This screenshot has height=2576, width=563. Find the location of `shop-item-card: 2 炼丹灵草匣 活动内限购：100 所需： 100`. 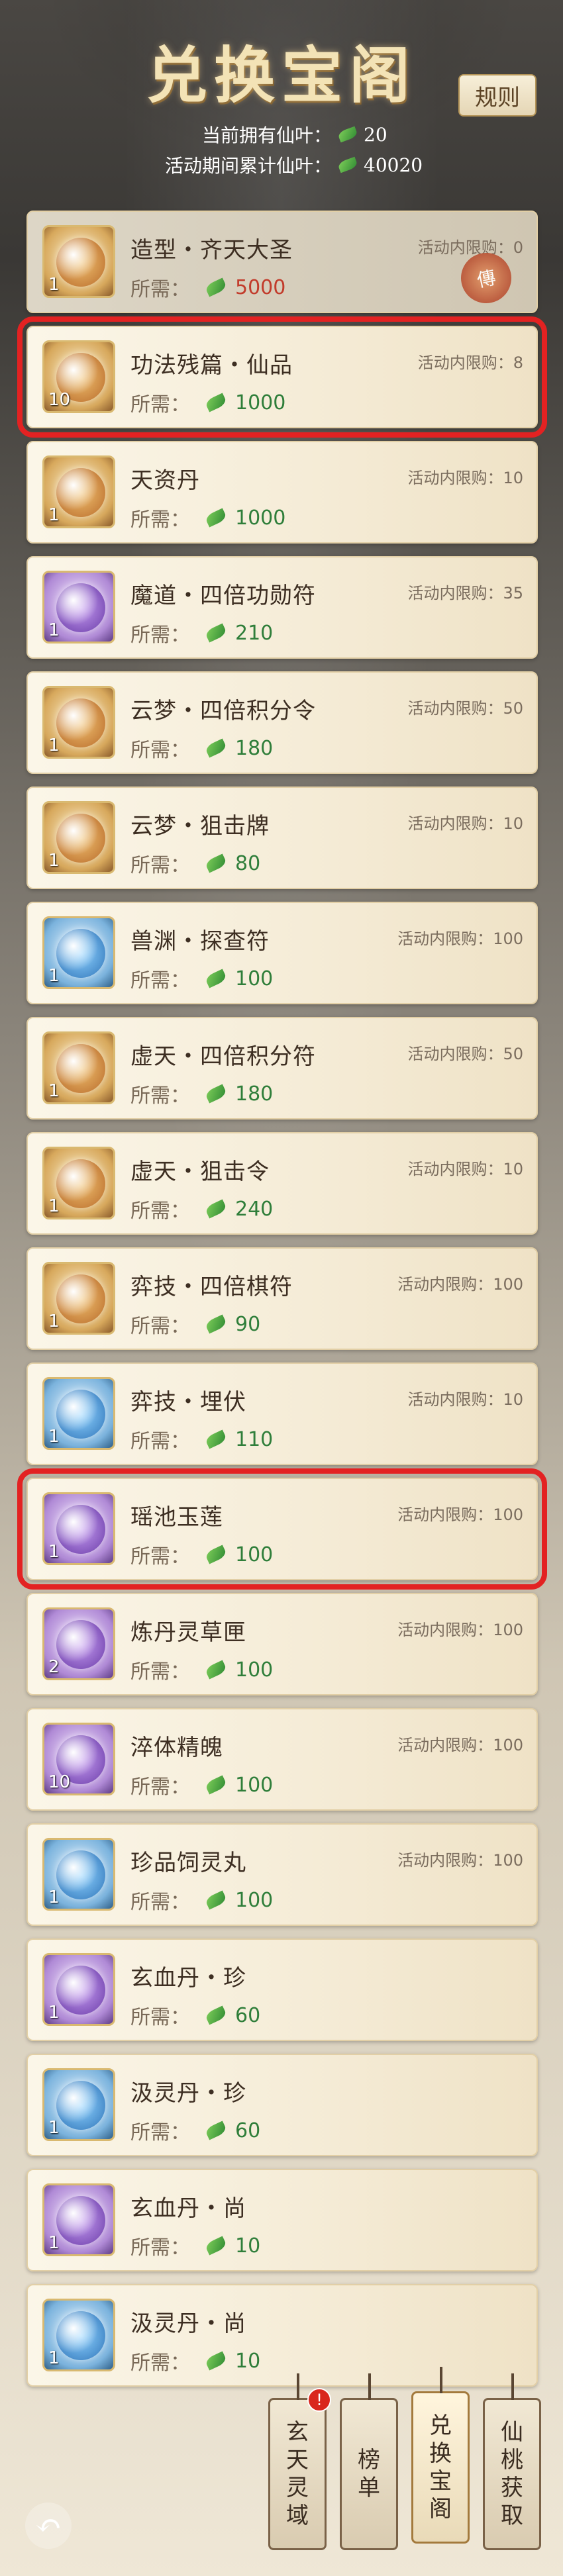

shop-item-card: 2 炼丹灵草匣 活动内限购：100 所需： 100 is located at coordinates (282, 1644).